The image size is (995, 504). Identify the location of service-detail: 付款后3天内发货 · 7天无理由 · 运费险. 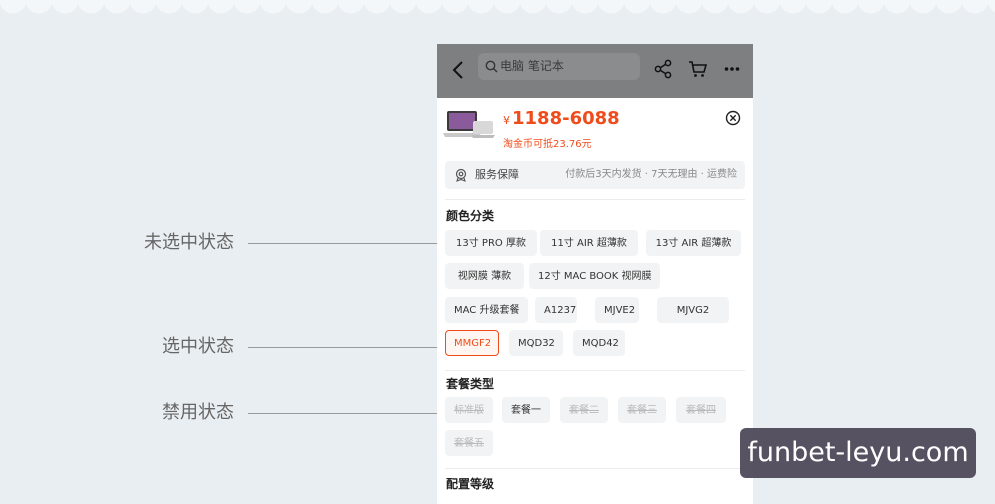
(651, 174).